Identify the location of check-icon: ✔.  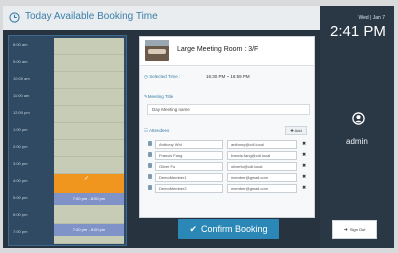
(193, 229).